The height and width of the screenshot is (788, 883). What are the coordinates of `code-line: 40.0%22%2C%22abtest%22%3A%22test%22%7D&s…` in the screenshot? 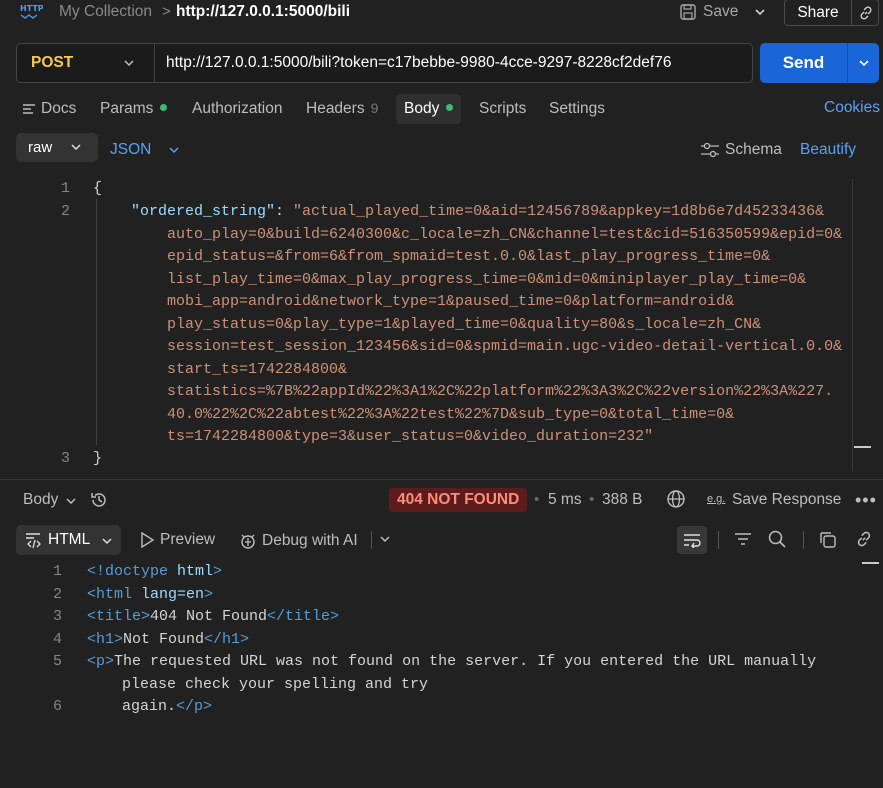 It's located at (451, 414).